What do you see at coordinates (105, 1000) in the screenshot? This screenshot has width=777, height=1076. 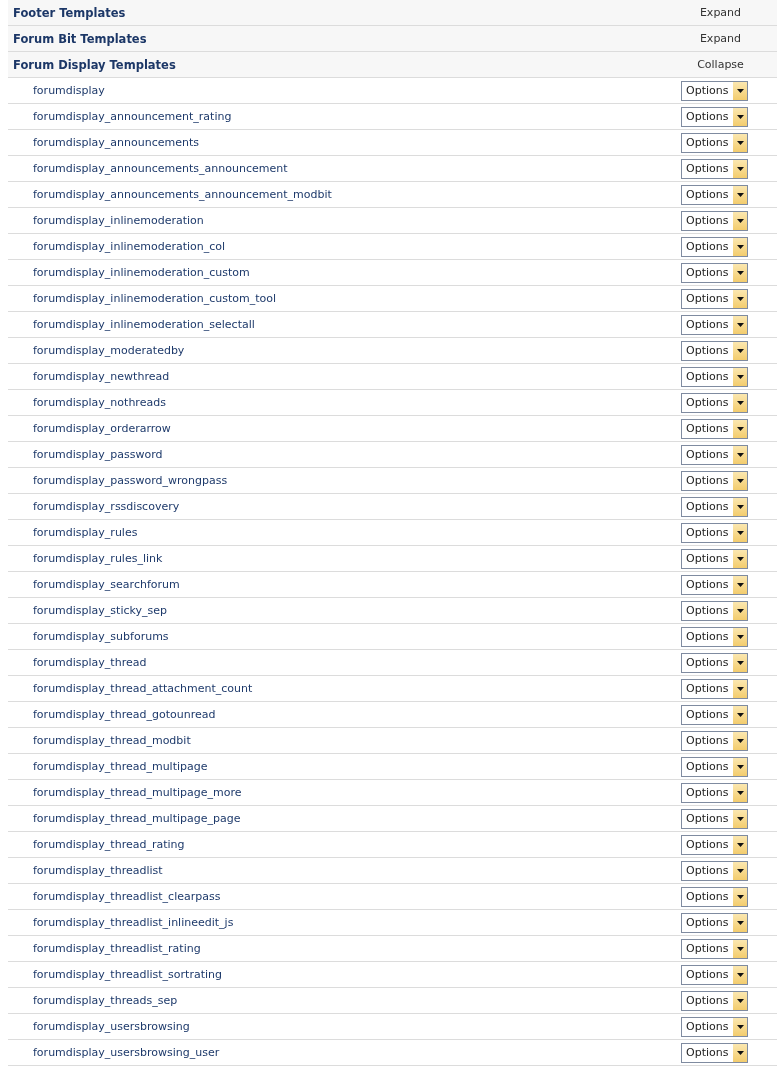 I see `template-name: forumdisplay_threads_sep` at bounding box center [105, 1000].